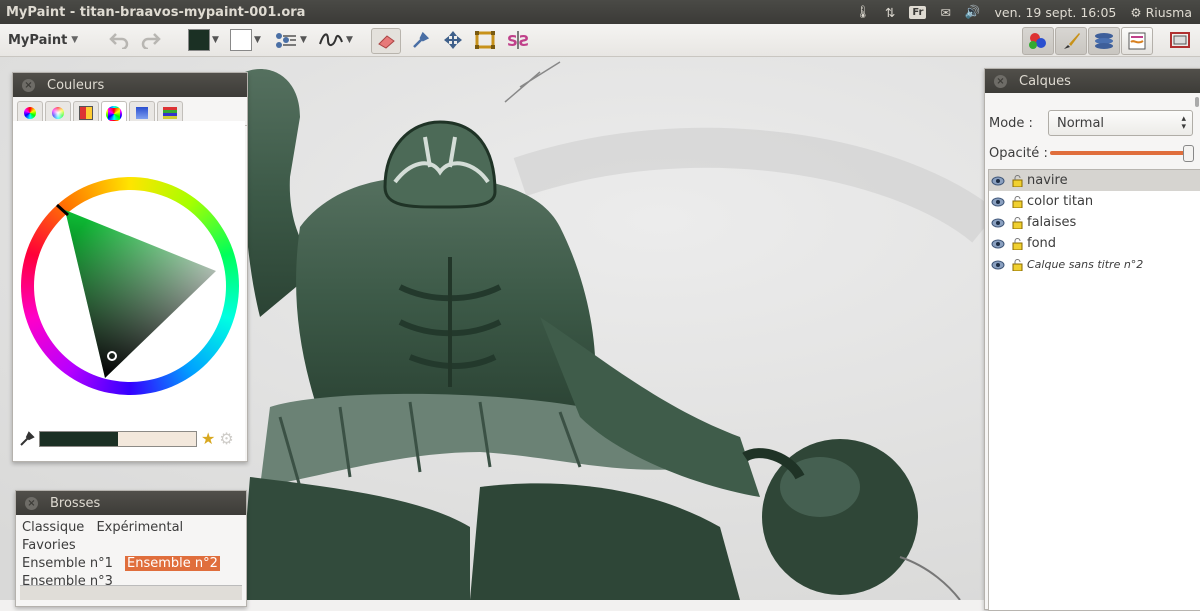  I want to click on frame-button, so click(485, 40).